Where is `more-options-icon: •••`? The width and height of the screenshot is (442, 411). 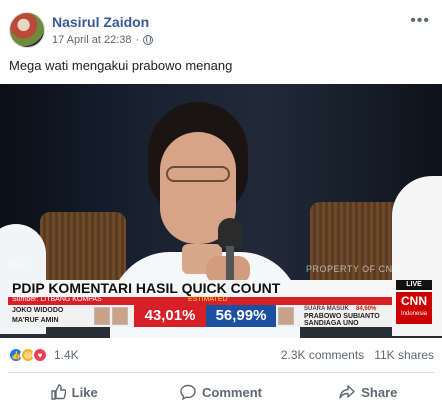
more-options-icon: ••• is located at coordinates (420, 21).